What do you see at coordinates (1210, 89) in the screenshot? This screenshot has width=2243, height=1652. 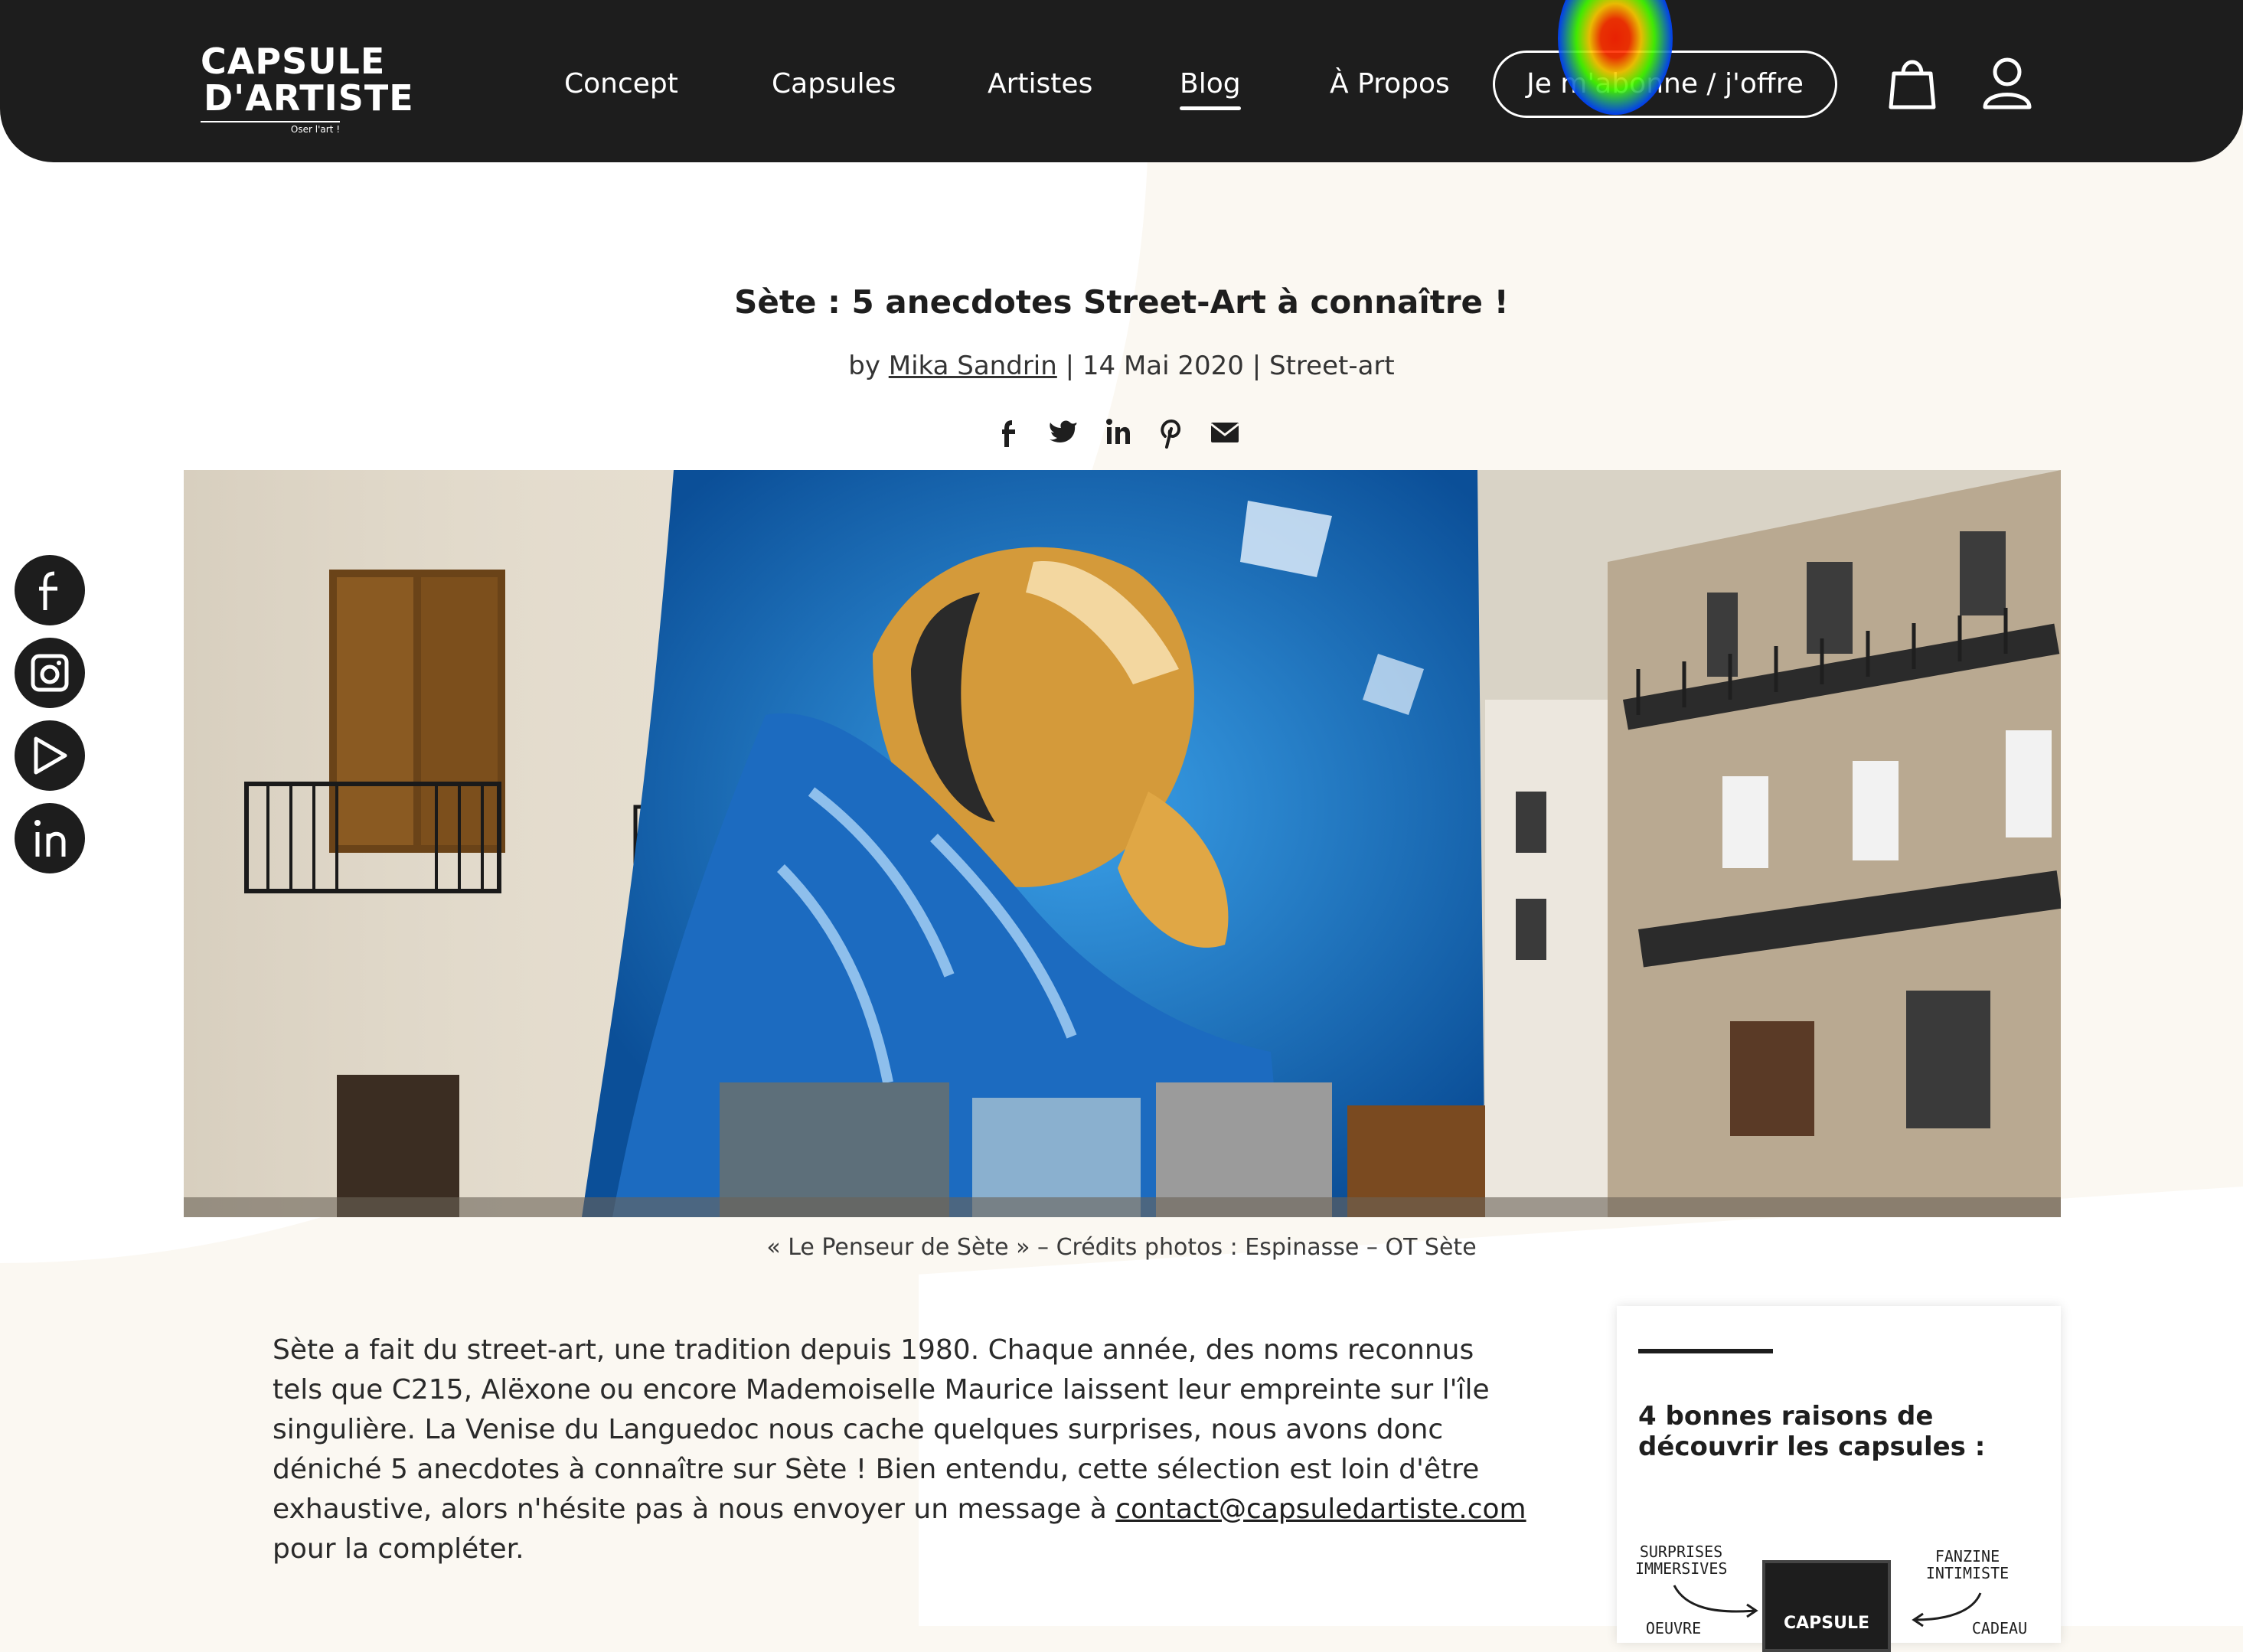 I see `nav-item-blog: Blog` at bounding box center [1210, 89].